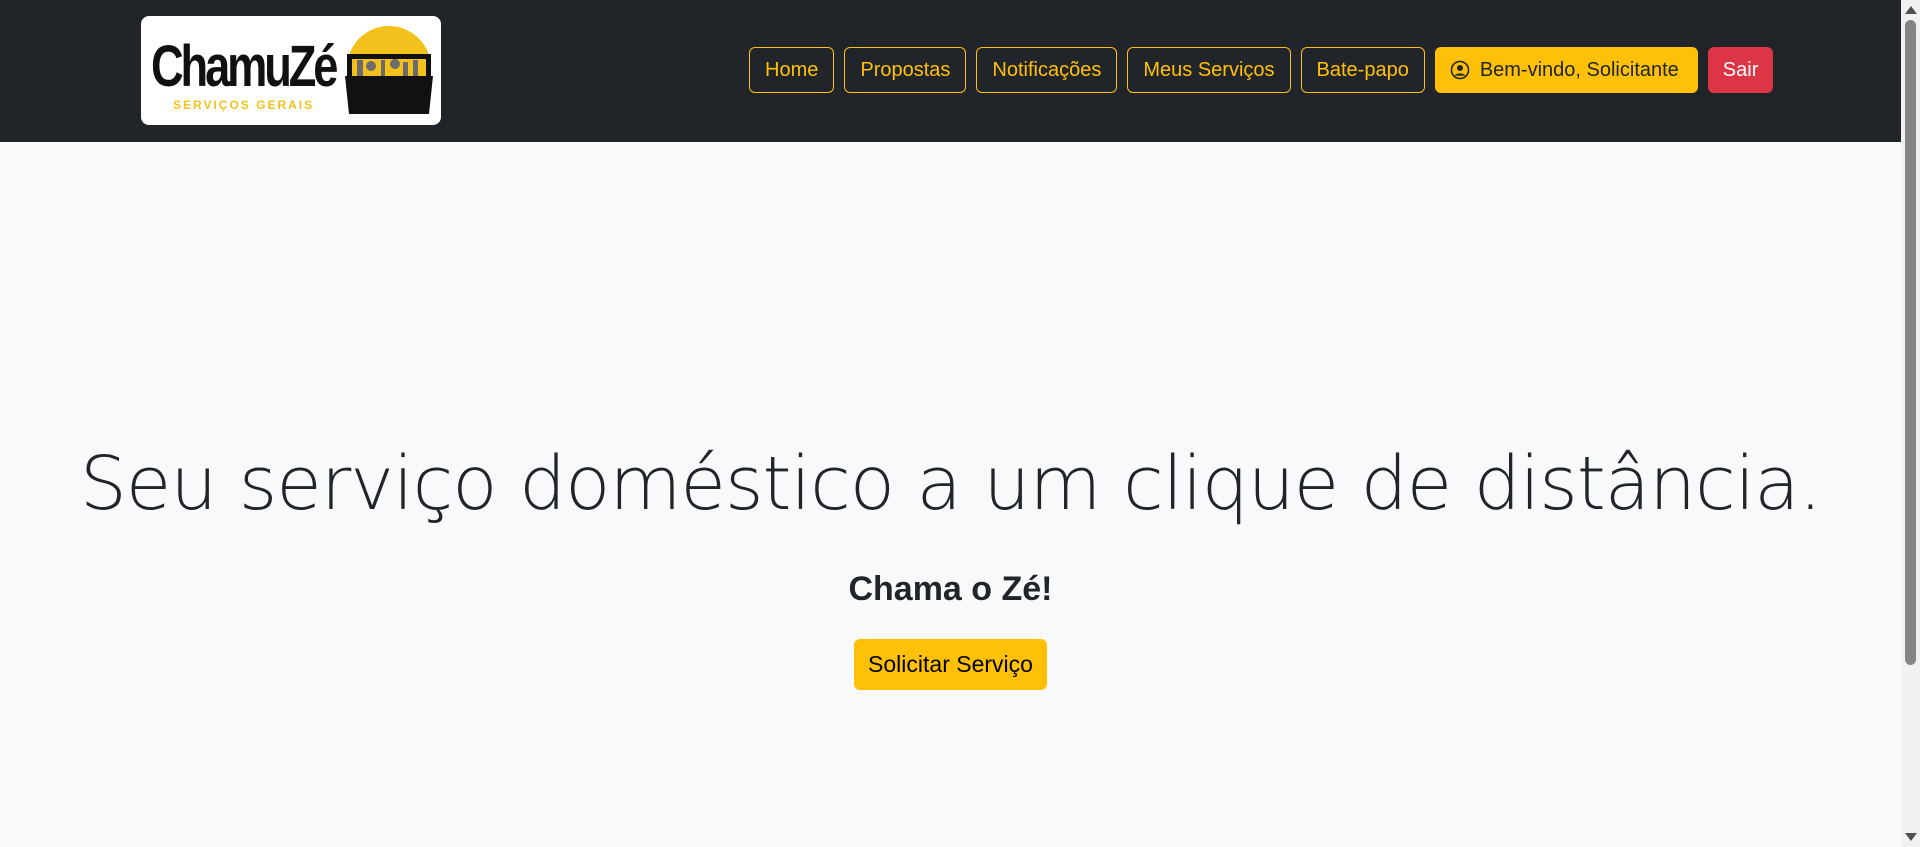  Describe the element at coordinates (1911, 837) in the screenshot. I see `scroll-down-arrow-icon` at that location.